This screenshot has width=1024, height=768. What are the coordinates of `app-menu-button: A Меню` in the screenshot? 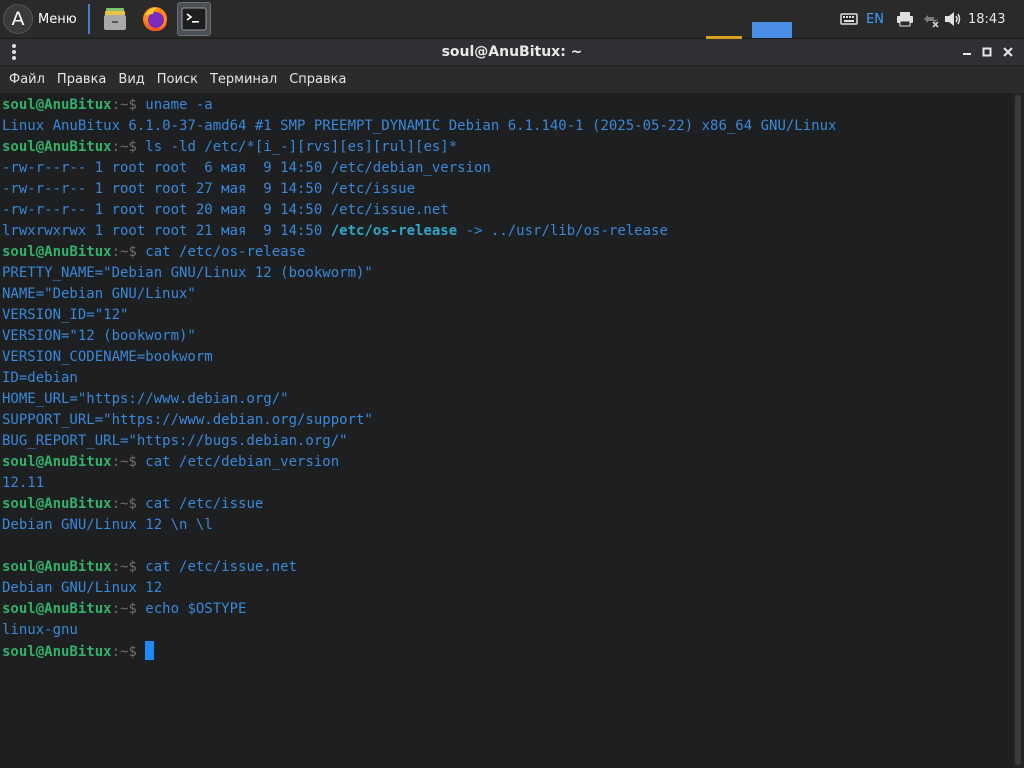 It's located at (40, 19).